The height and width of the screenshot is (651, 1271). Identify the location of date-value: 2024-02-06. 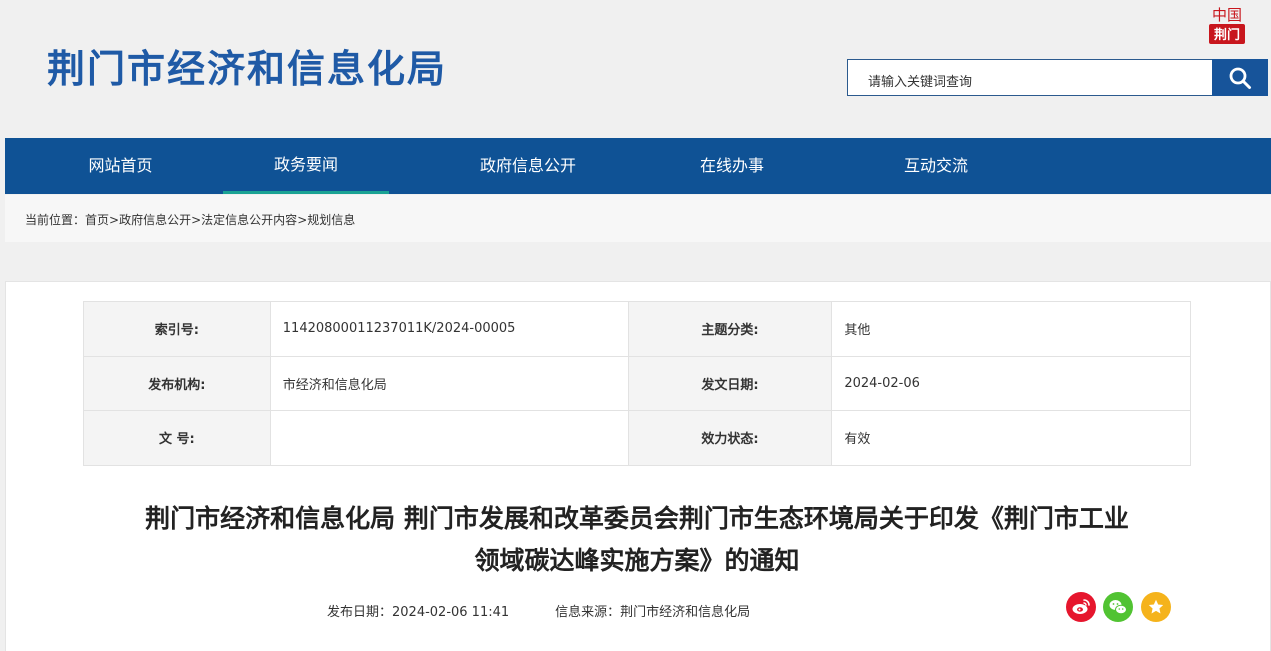
(1011, 383).